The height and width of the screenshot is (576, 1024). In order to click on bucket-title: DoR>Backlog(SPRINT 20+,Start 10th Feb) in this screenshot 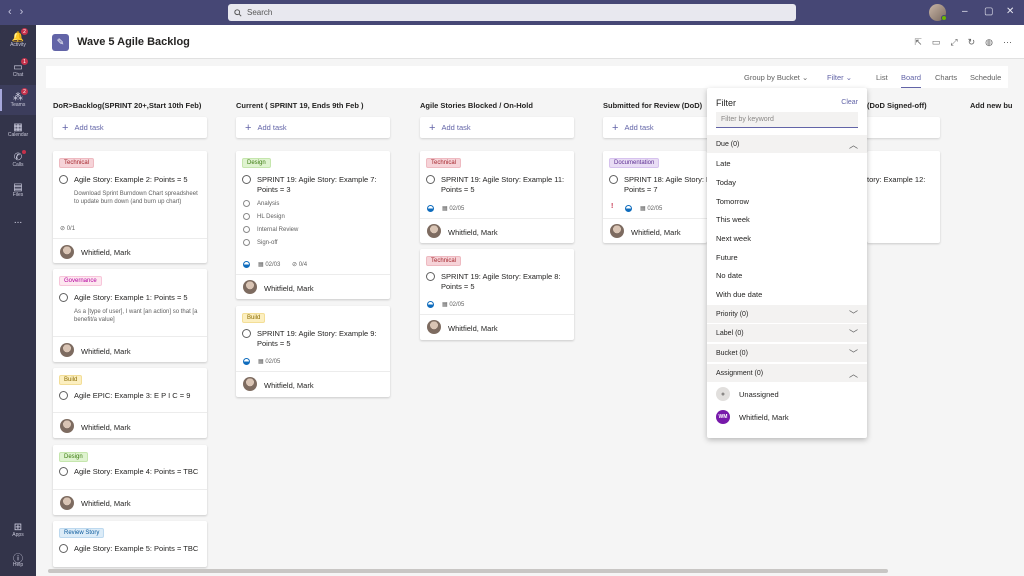, I will do `click(127, 105)`.